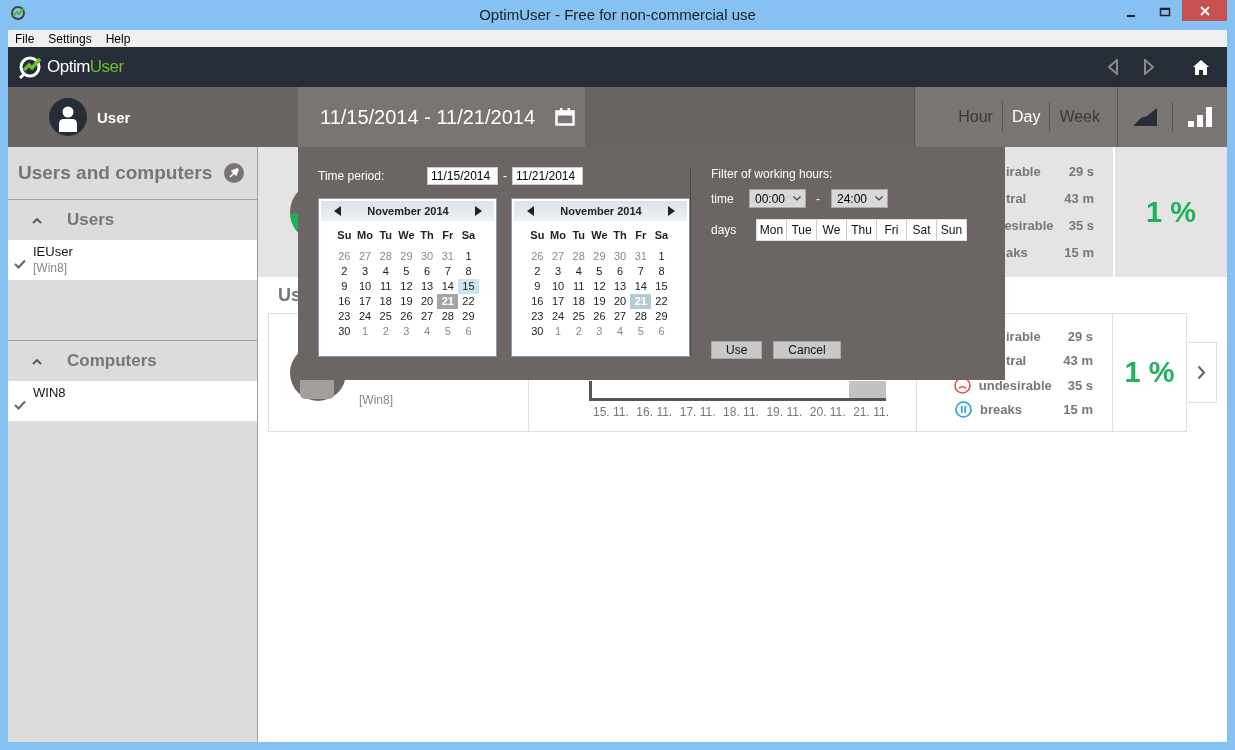 The width and height of the screenshot is (1235, 750). What do you see at coordinates (671, 211) in the screenshot?
I see `next-month-icon` at bounding box center [671, 211].